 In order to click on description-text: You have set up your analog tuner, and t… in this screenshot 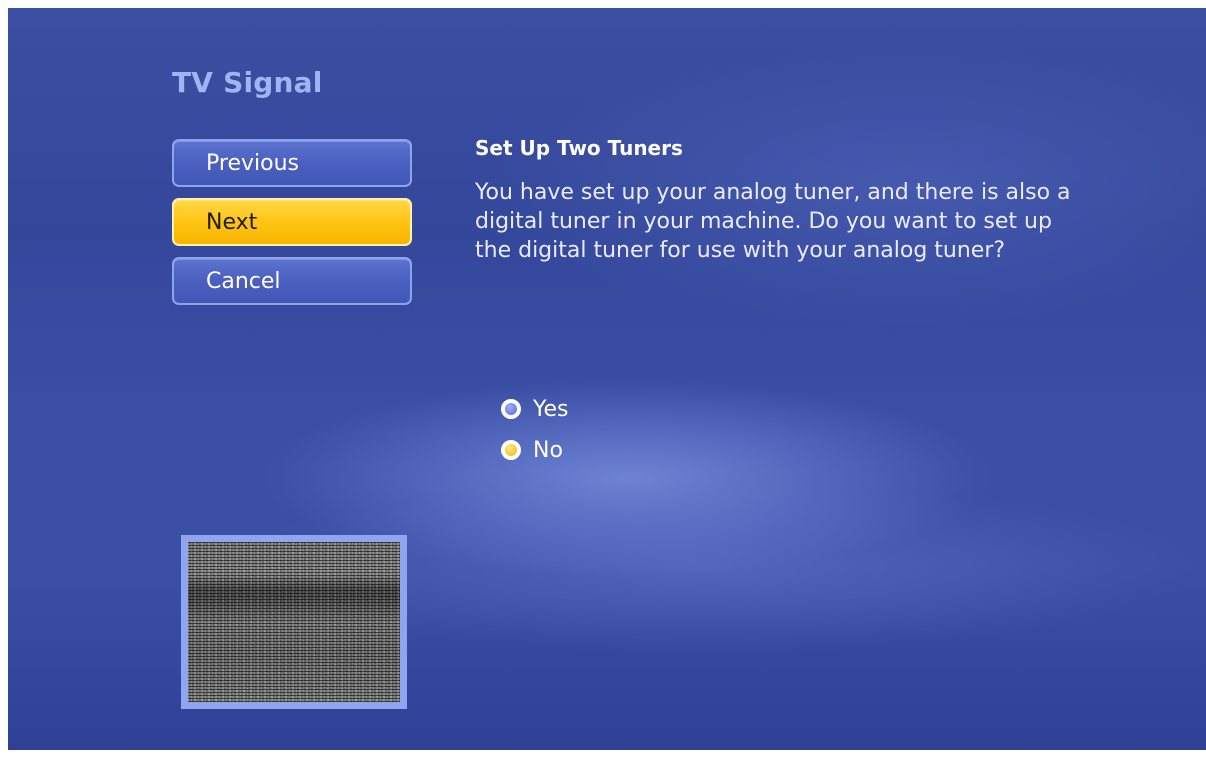, I will do `click(773, 221)`.